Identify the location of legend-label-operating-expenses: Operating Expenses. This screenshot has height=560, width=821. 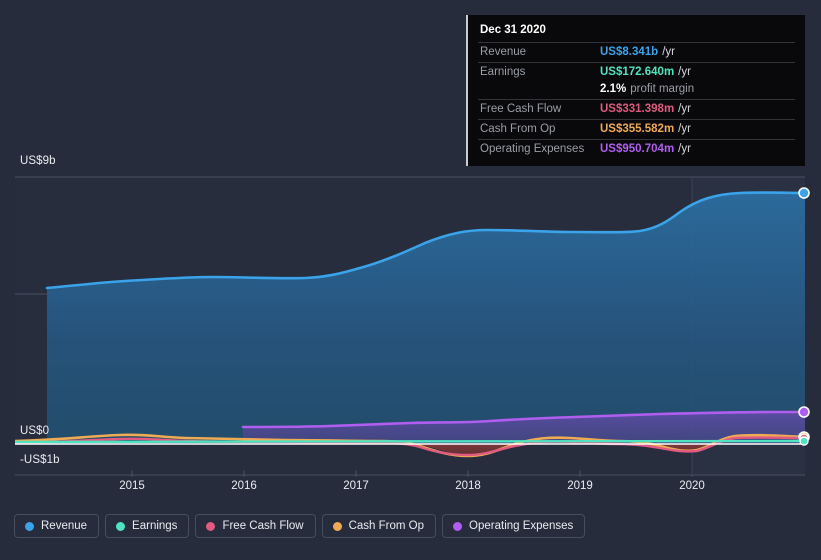
(521, 526).